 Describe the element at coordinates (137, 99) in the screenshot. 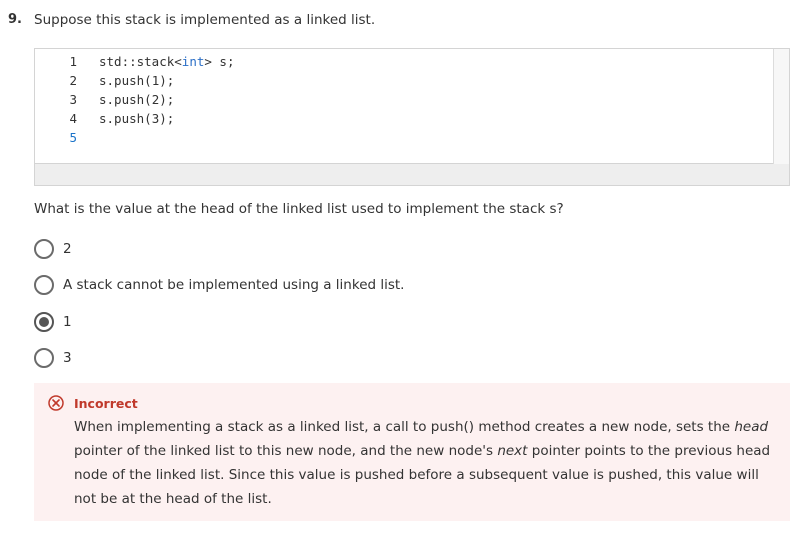

I see `code-text: s.push(2);` at that location.